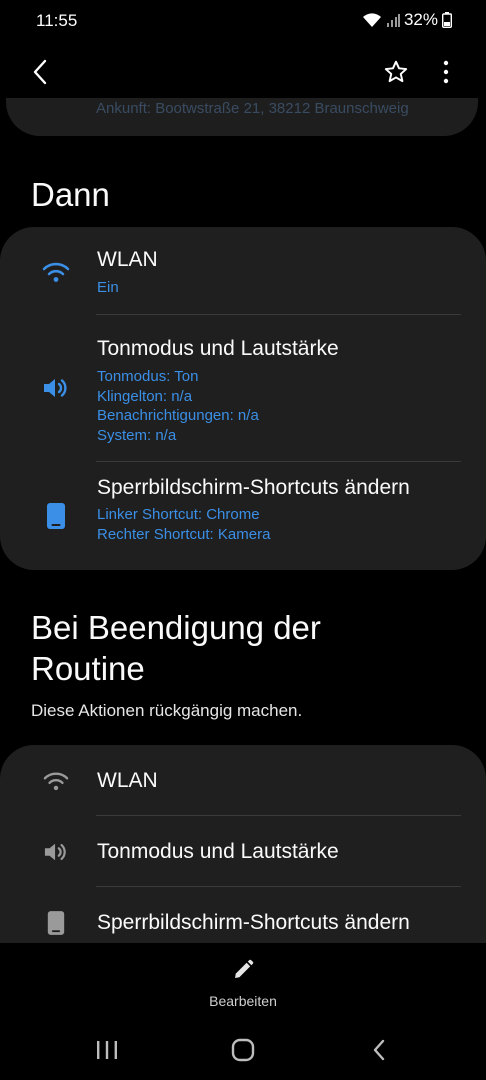  I want to click on then-item-detail: Tonmodus: Ton, so click(148, 376).